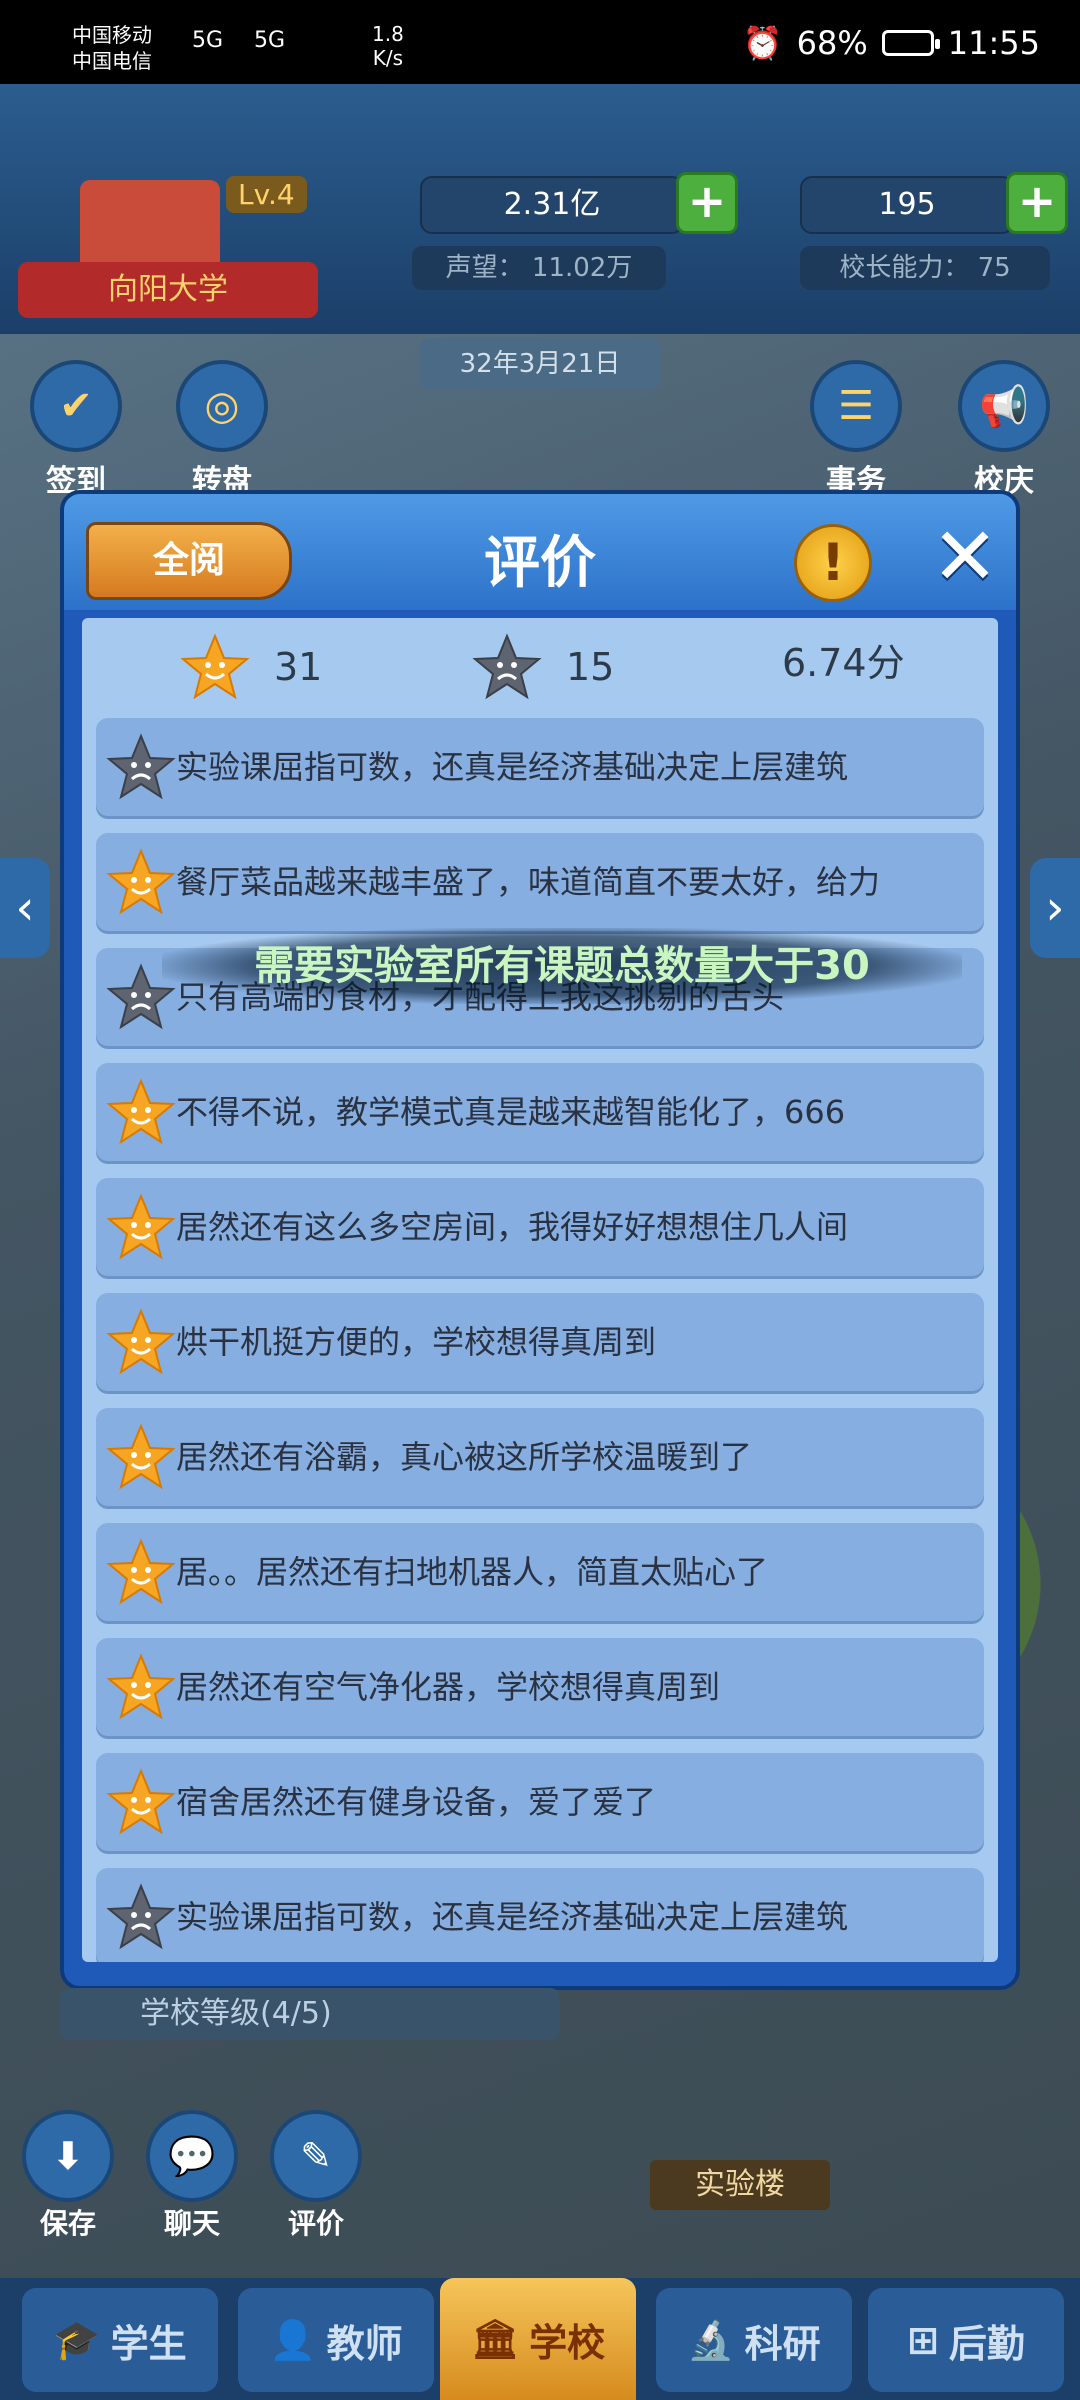 The height and width of the screenshot is (2400, 1080). What do you see at coordinates (925, 268) in the screenshot?
I see `principal-ability-display: 校长能力： 75` at bounding box center [925, 268].